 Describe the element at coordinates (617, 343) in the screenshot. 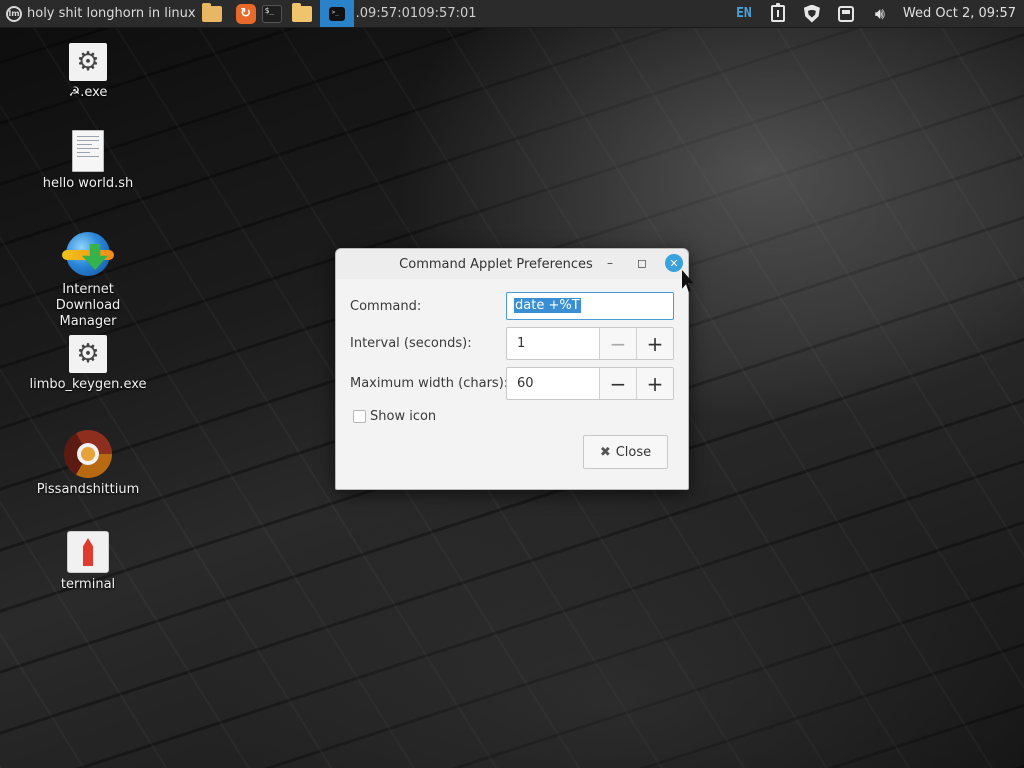

I see `interval-decrement-button: −` at that location.